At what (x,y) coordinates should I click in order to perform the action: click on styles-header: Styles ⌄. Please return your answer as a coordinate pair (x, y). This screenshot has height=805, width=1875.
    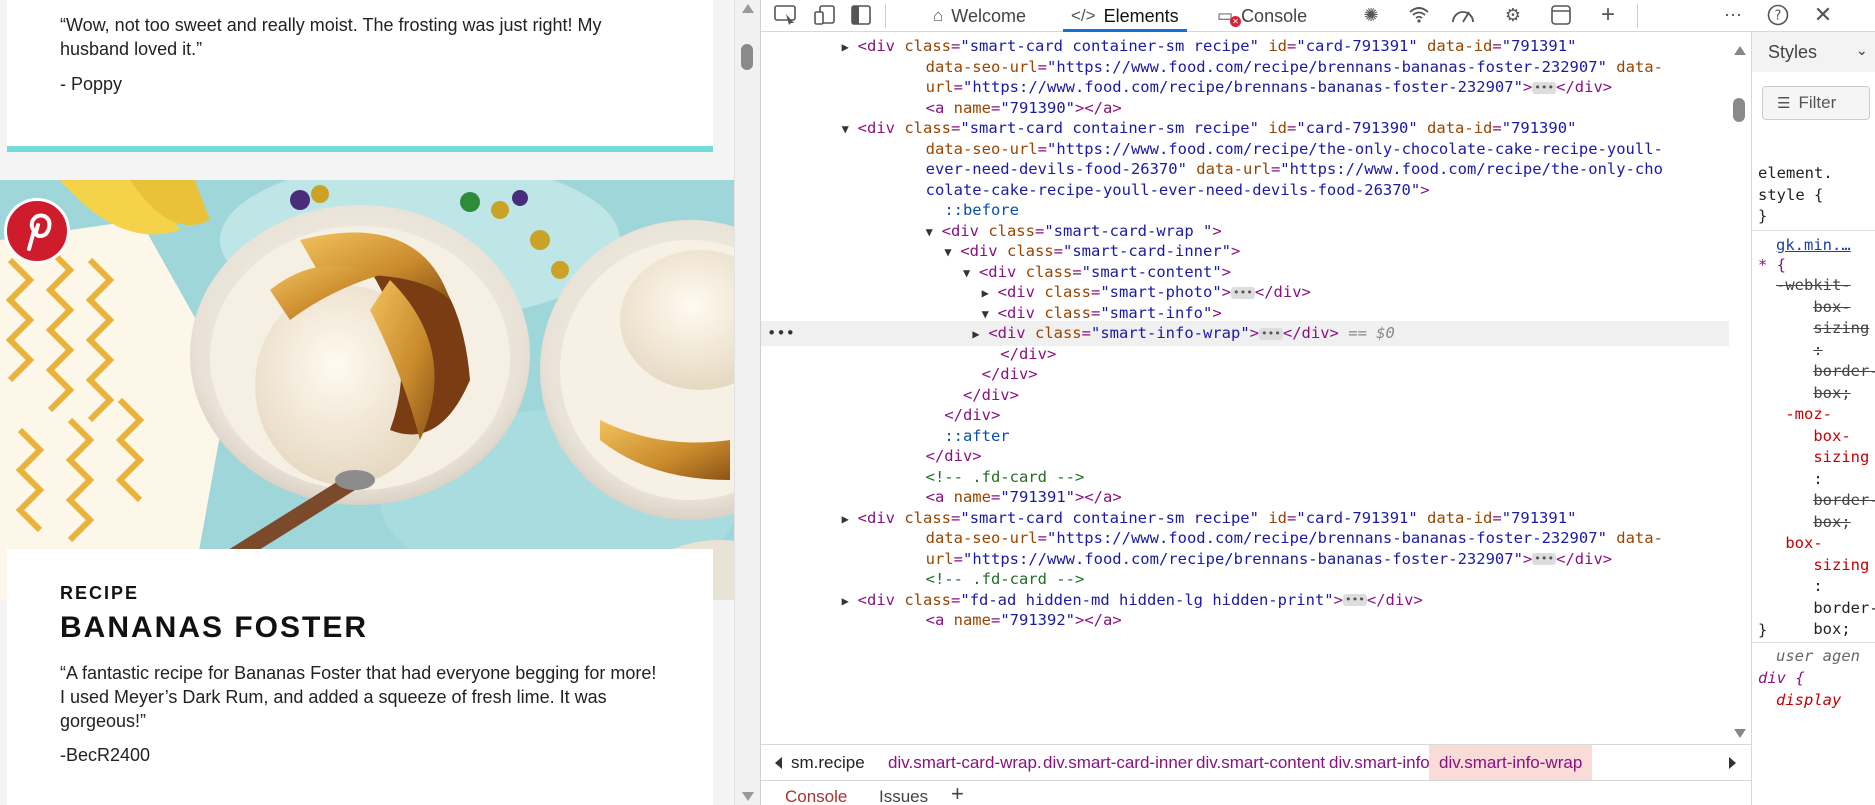
    Looking at the image, I should click on (1813, 52).